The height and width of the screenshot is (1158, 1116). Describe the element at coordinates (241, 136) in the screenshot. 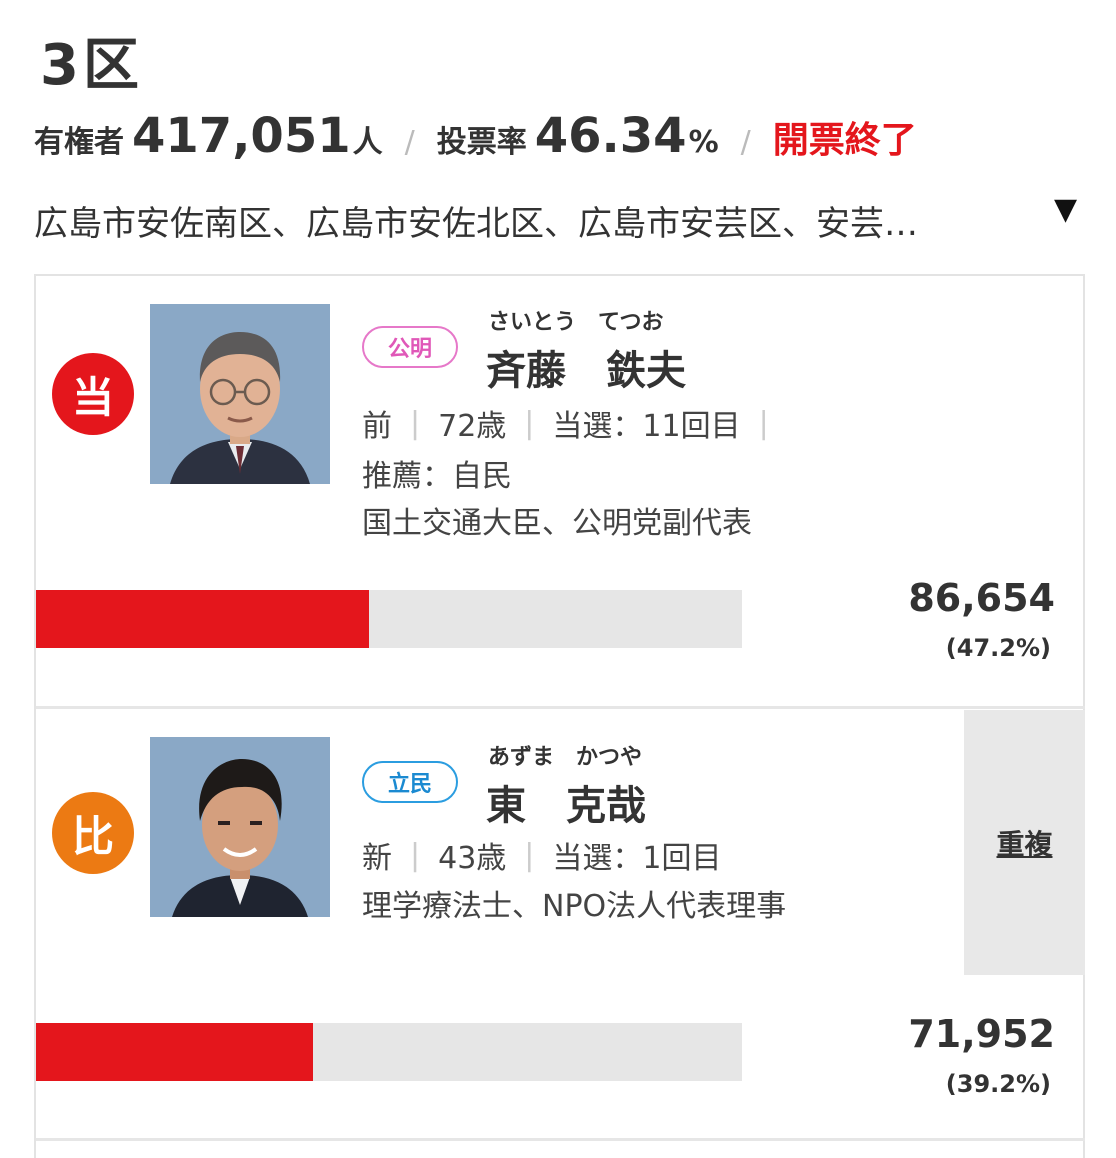

I see `electorate-value: 417,051` at that location.